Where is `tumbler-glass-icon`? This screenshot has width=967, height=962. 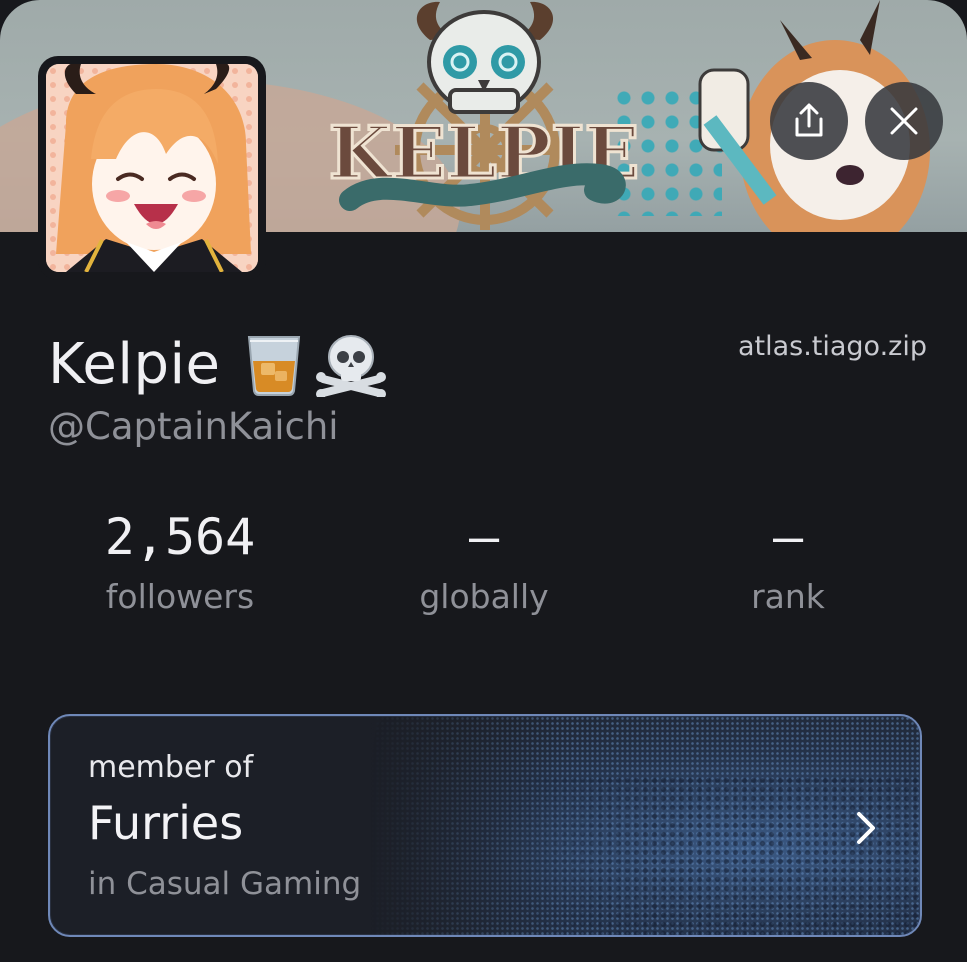 tumbler-glass-icon is located at coordinates (273, 366).